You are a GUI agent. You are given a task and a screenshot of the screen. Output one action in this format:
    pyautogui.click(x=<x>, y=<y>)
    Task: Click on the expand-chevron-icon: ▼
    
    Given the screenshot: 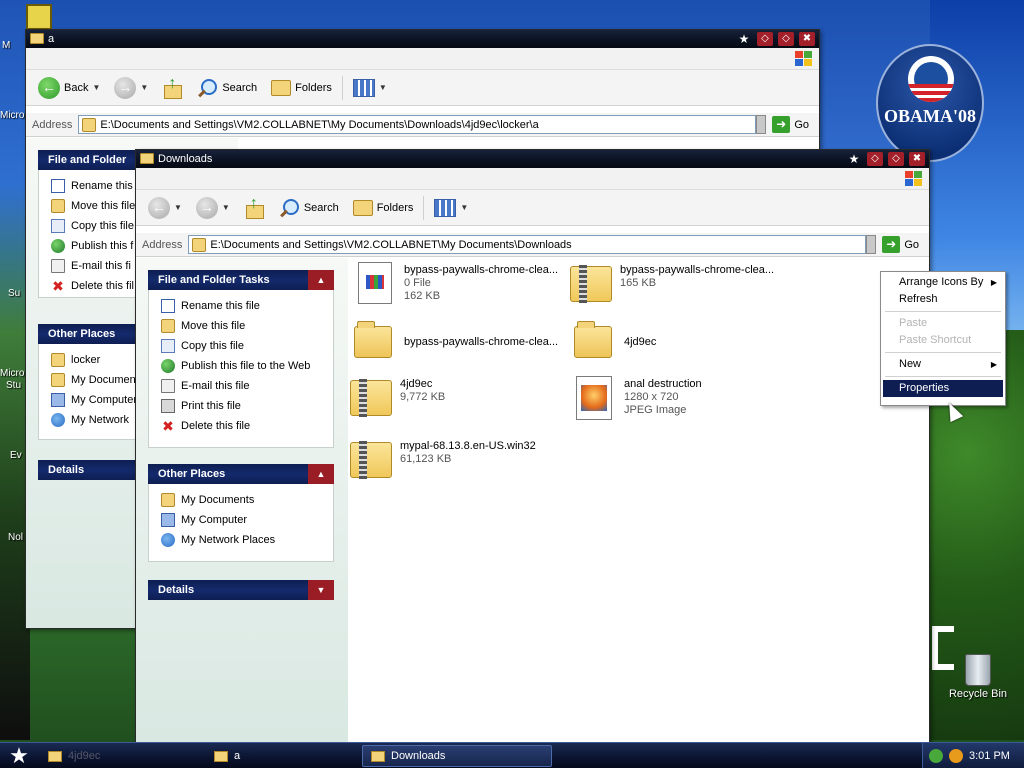 What is the action you would take?
    pyautogui.click(x=321, y=590)
    